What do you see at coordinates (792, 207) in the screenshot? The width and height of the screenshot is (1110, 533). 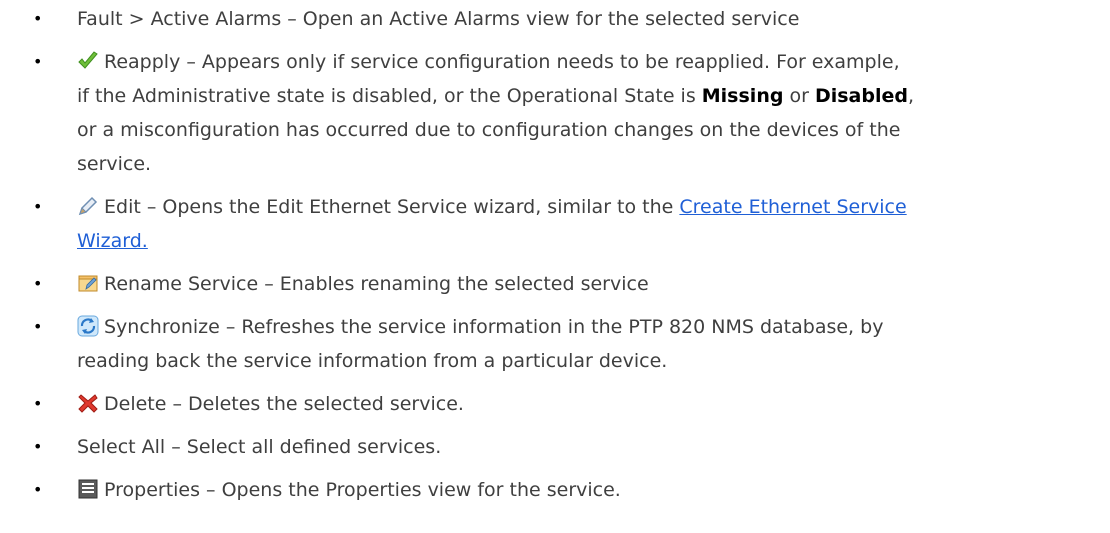 I see `create-ethernet-service-link: Create Ethernet Service` at bounding box center [792, 207].